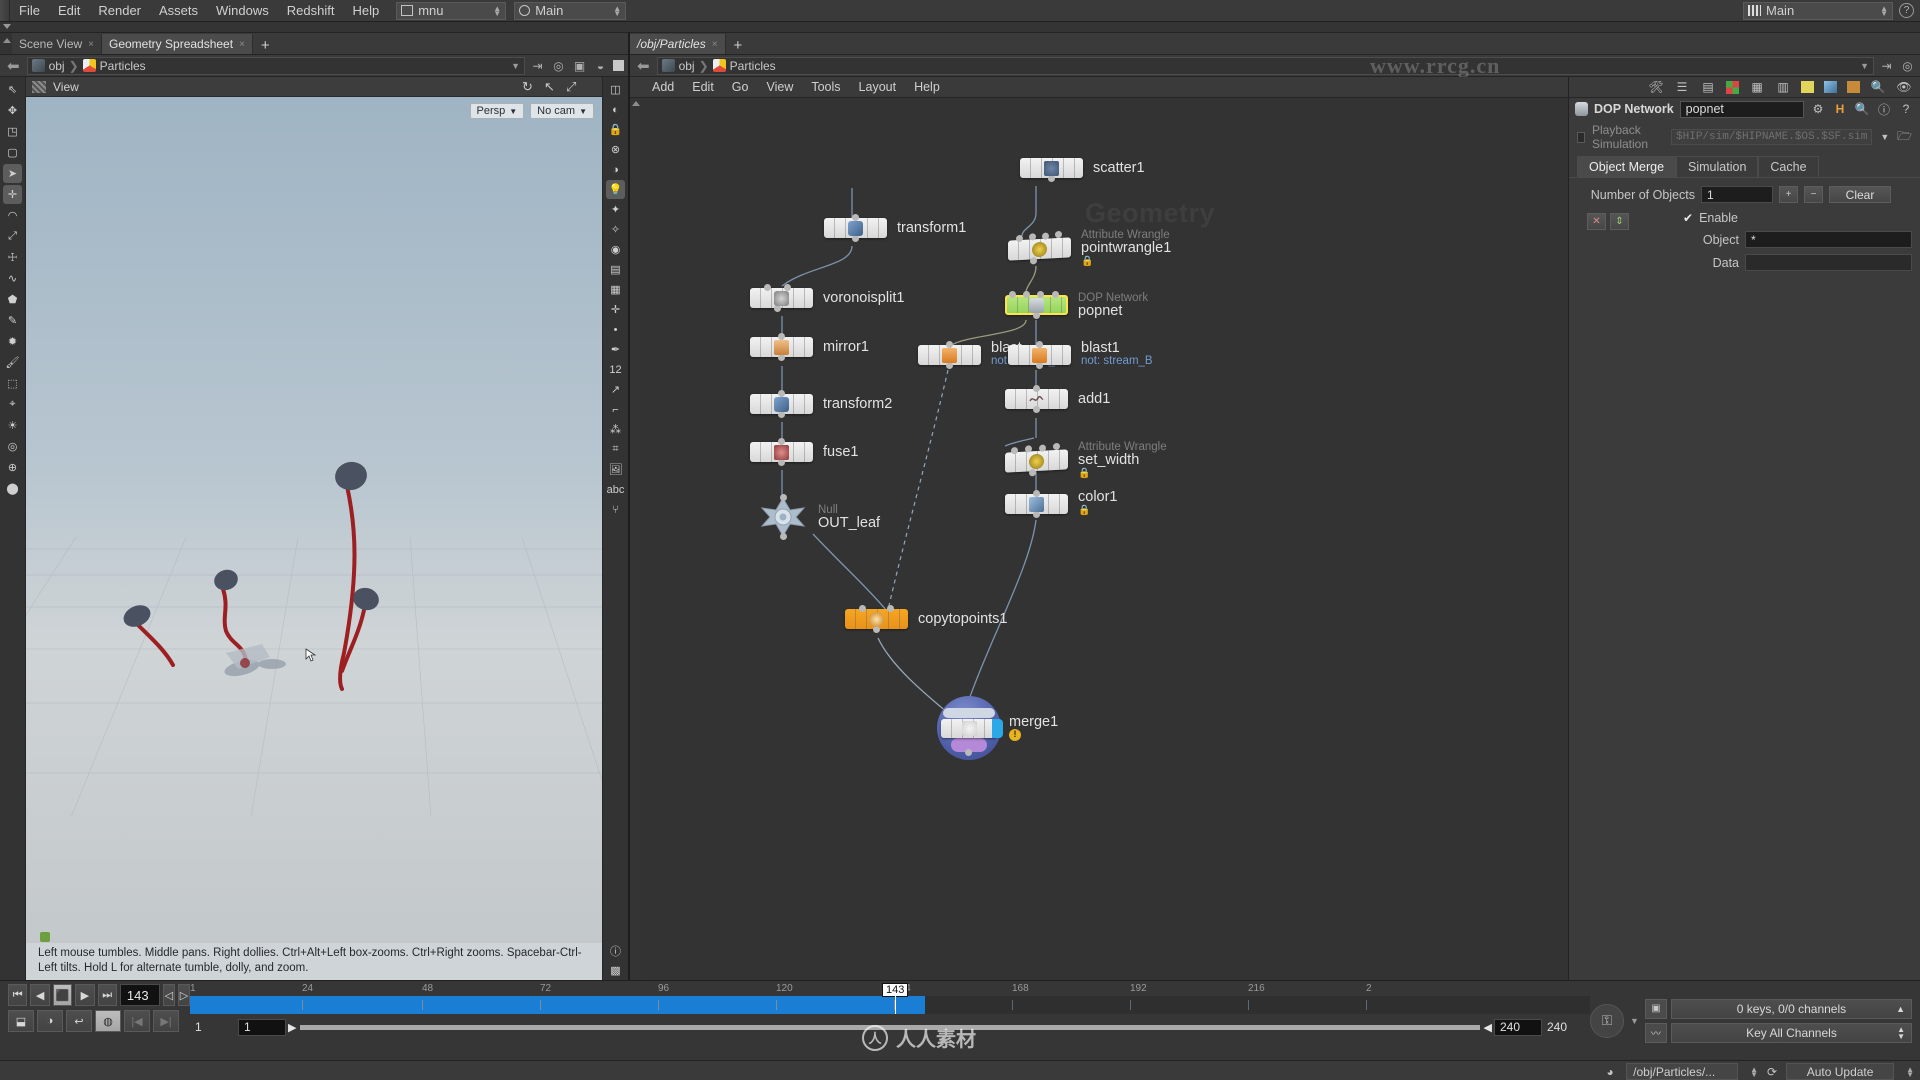 The image size is (1920, 1080). I want to click on menu-help: Help, so click(365, 10).